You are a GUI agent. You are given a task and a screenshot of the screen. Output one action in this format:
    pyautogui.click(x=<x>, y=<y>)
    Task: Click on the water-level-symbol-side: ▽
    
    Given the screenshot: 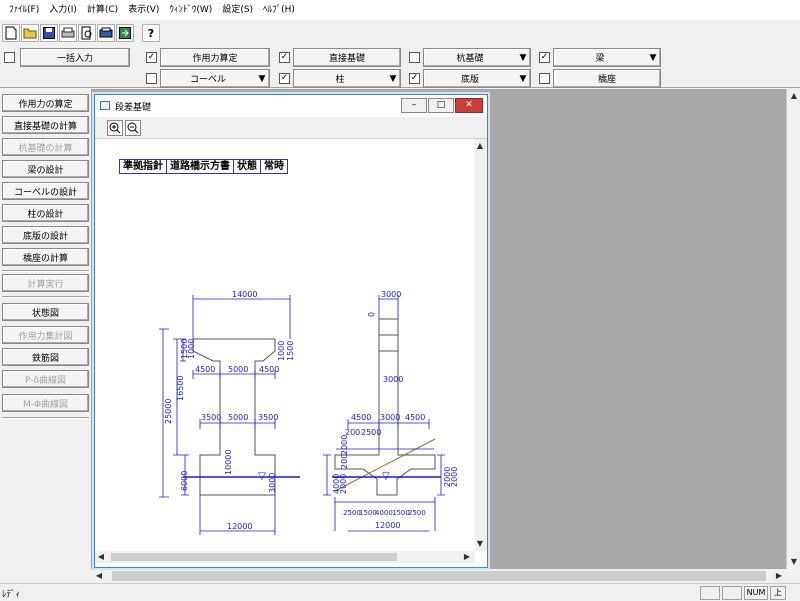 What is the action you would take?
    pyautogui.click(x=386, y=476)
    